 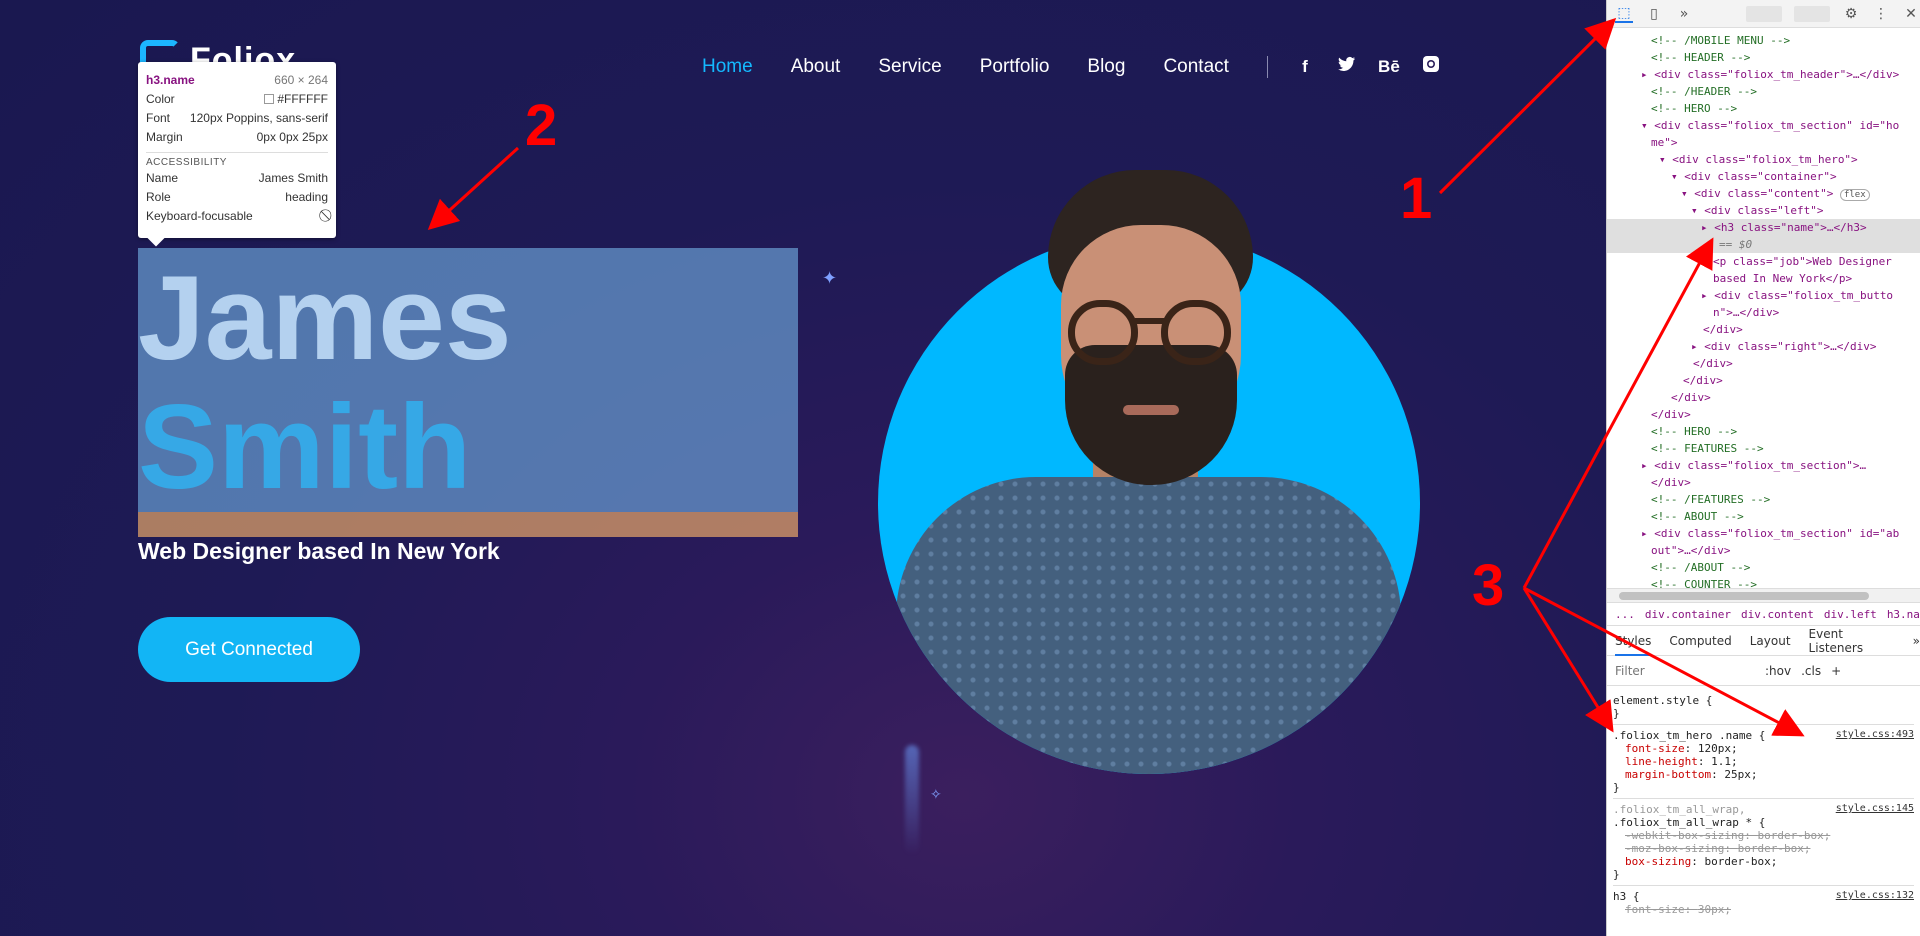 I want to click on class-toggle-button: .cls, so click(x=1811, y=671).